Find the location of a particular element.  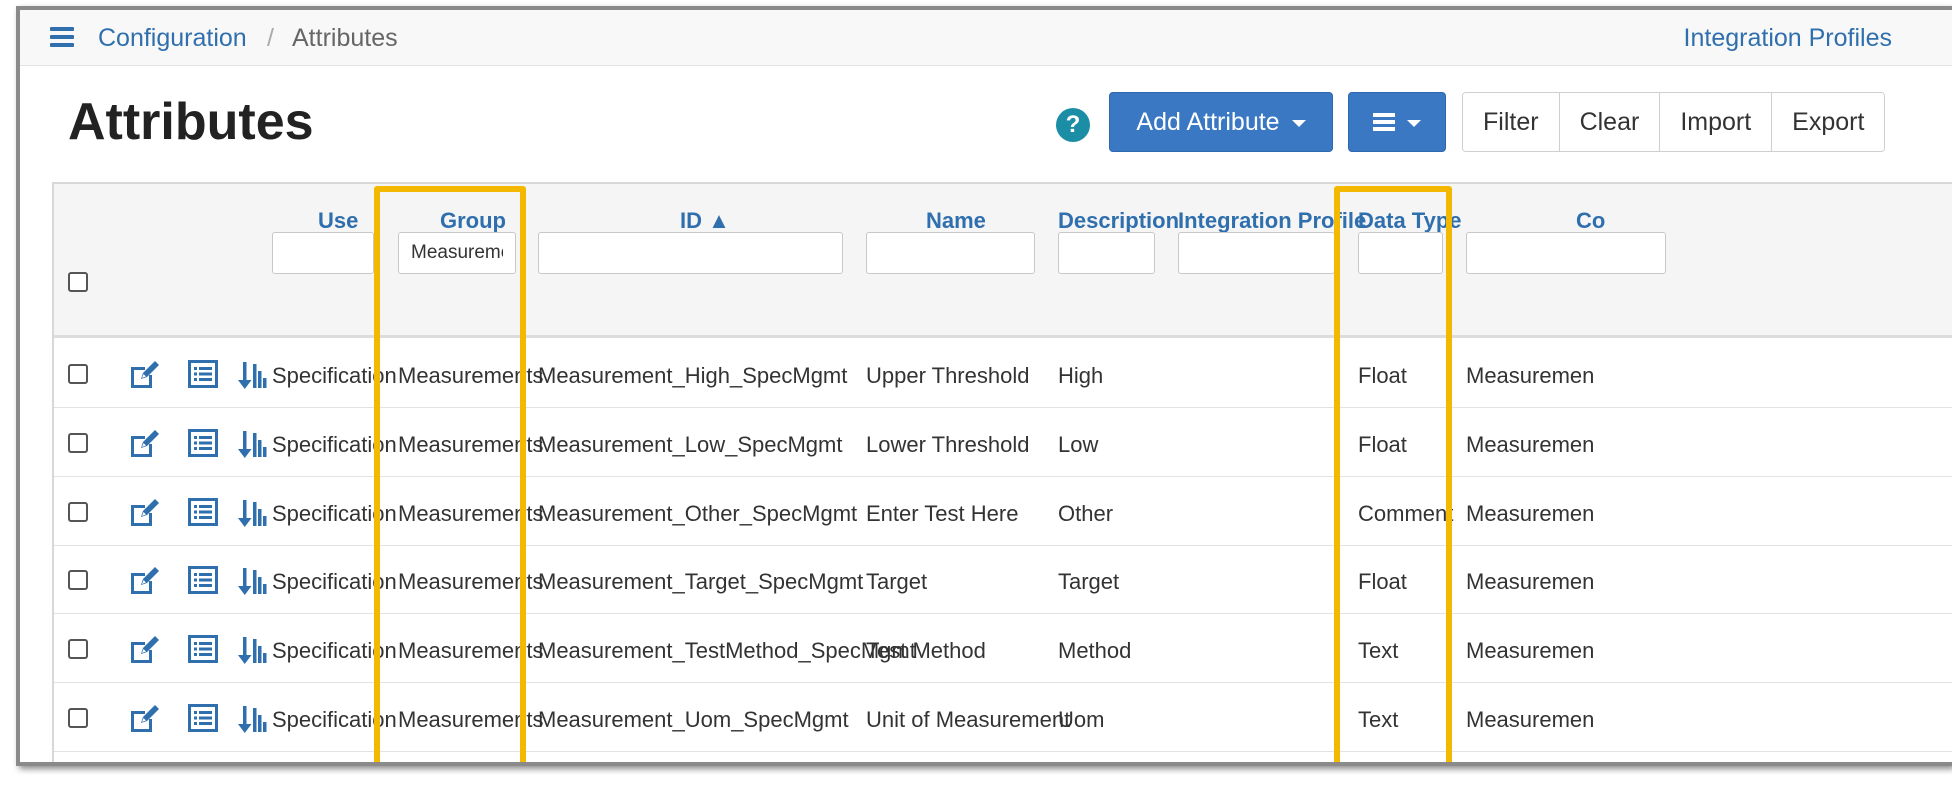

group-filter-input is located at coordinates (457, 253).